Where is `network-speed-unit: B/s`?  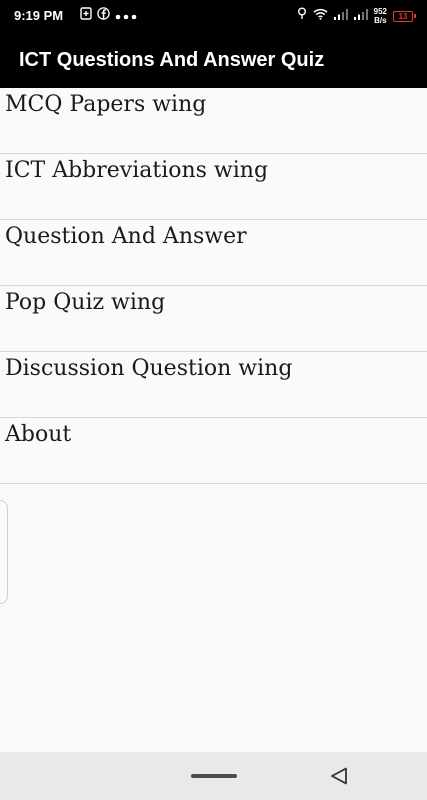
network-speed-unit: B/s is located at coordinates (380, 20).